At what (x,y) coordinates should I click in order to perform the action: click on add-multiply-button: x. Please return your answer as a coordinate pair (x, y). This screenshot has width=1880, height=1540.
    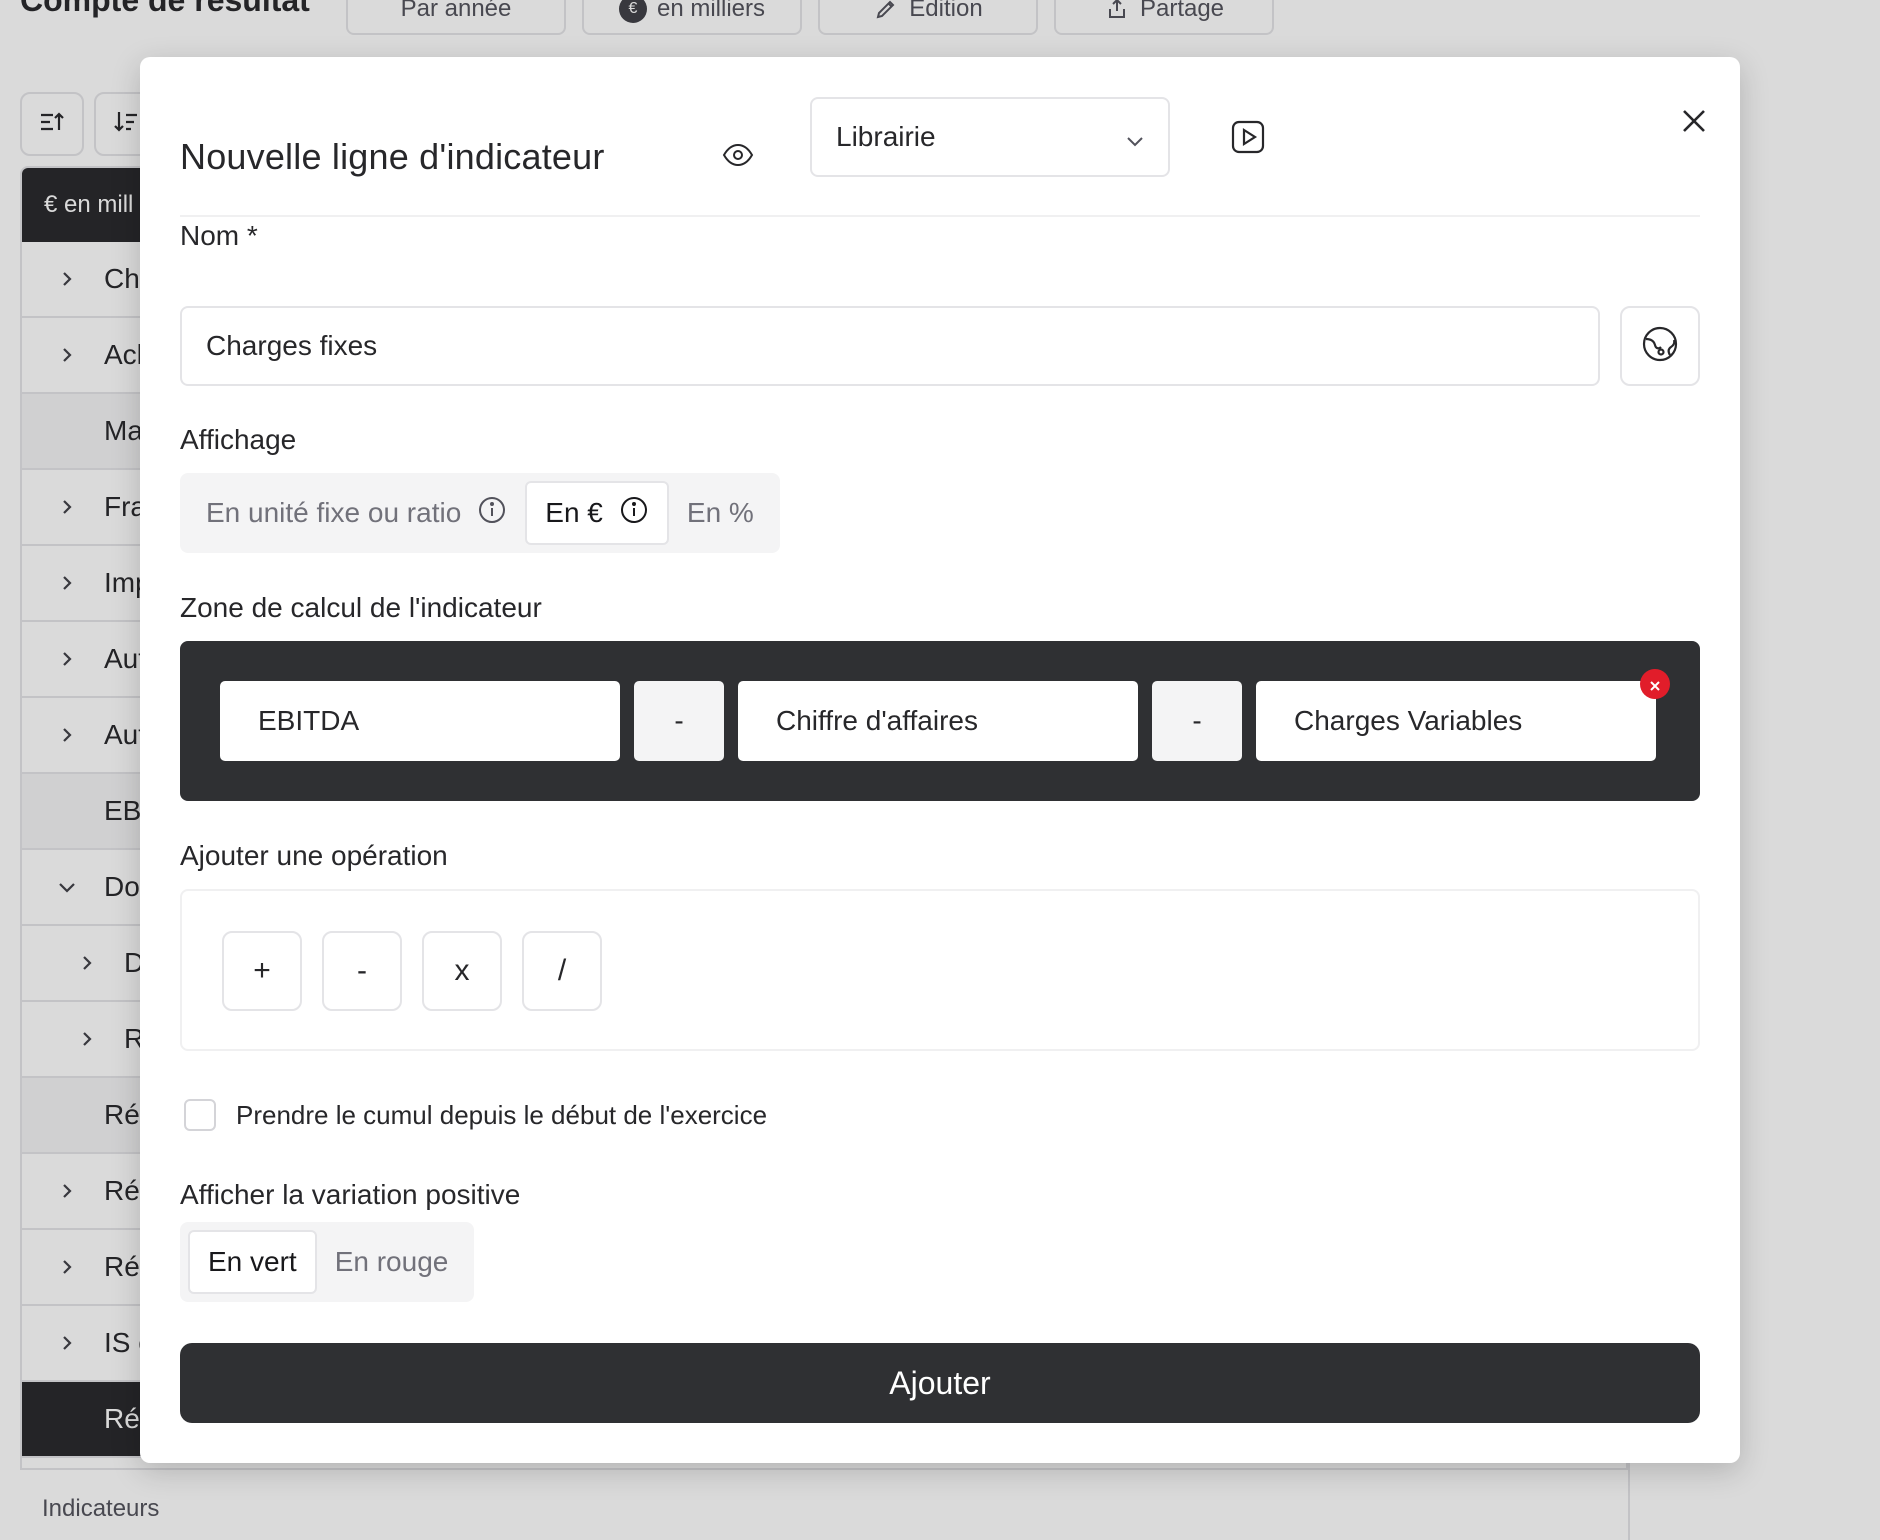
    Looking at the image, I should click on (462, 971).